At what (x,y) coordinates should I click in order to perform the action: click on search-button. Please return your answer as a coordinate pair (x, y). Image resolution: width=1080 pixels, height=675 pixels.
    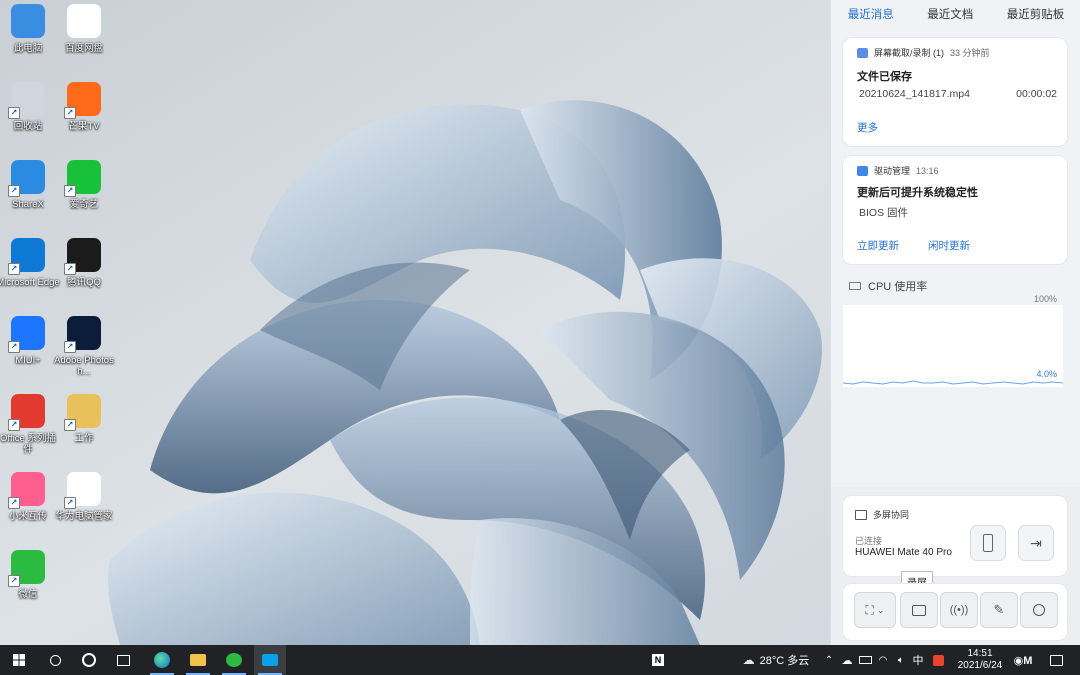
    Looking at the image, I should click on (1039, 610).